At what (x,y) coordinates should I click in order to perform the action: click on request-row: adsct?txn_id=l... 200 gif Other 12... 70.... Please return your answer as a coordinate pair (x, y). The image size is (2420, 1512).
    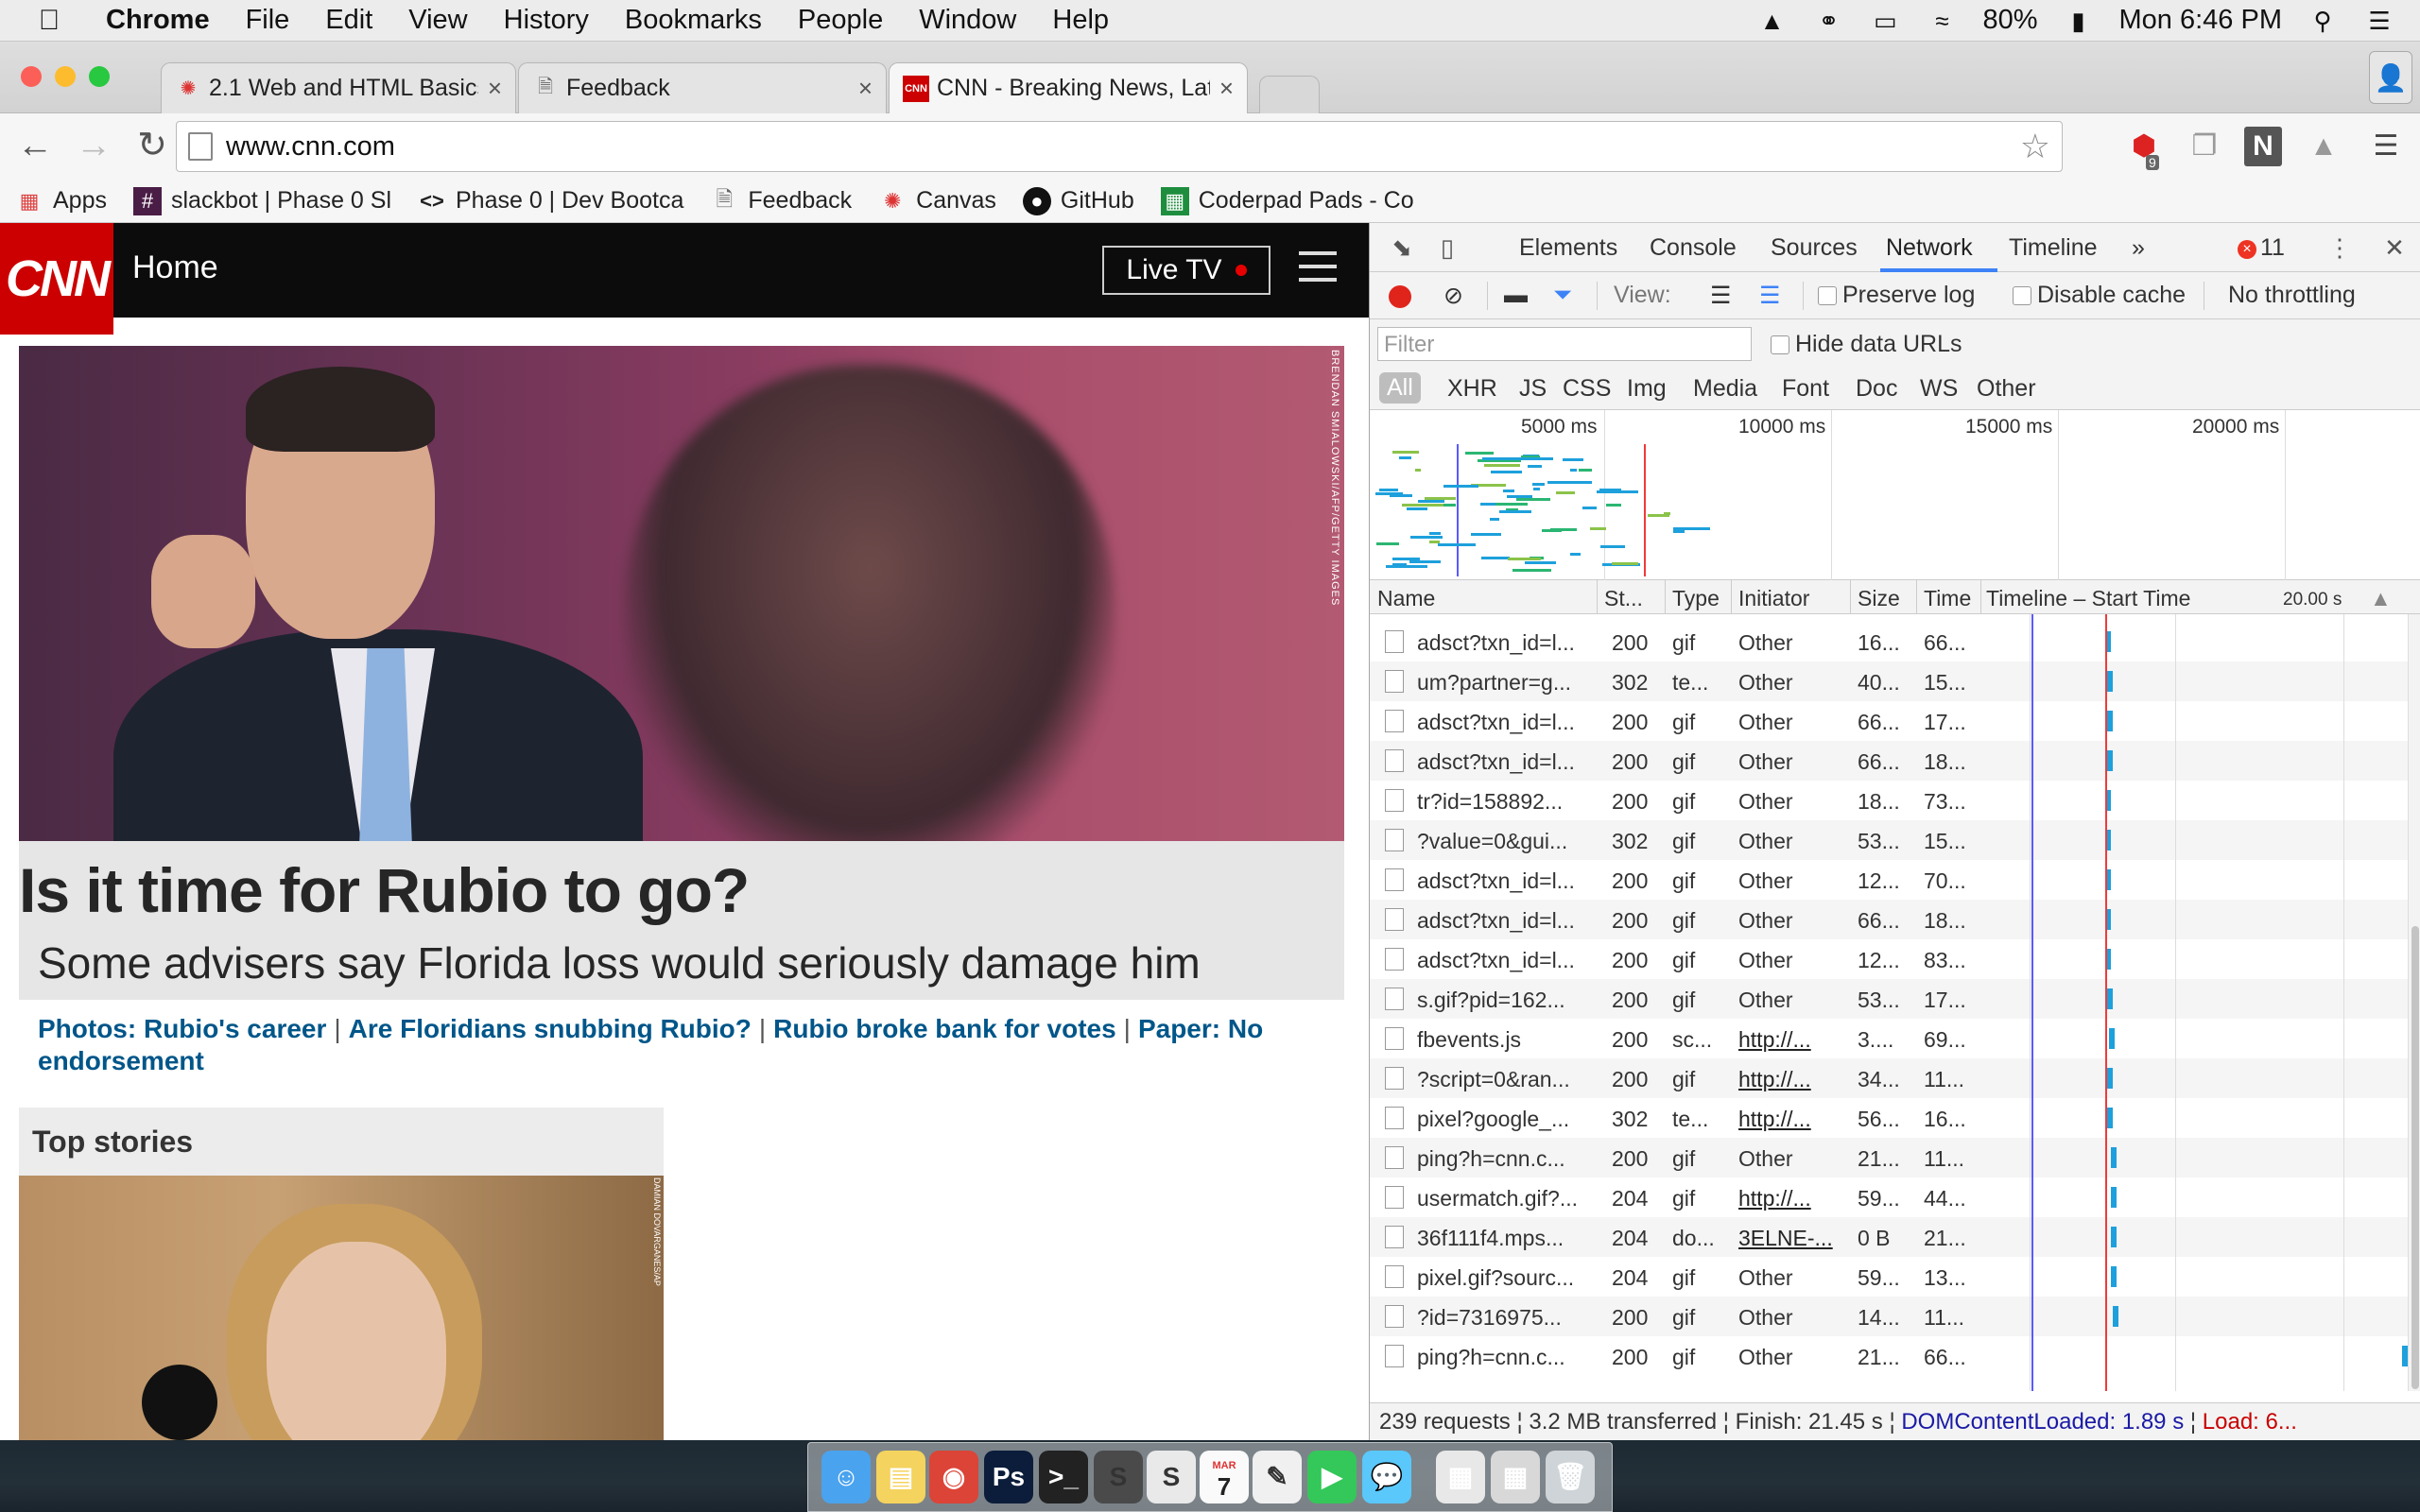
    Looking at the image, I should click on (1890, 880).